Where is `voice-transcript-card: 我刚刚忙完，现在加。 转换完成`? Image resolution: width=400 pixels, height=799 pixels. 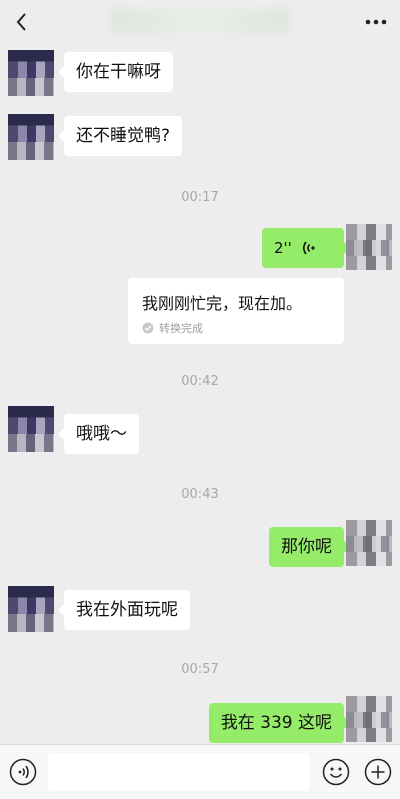 voice-transcript-card: 我刚刚忙完，现在加。 转换完成 is located at coordinates (236, 311).